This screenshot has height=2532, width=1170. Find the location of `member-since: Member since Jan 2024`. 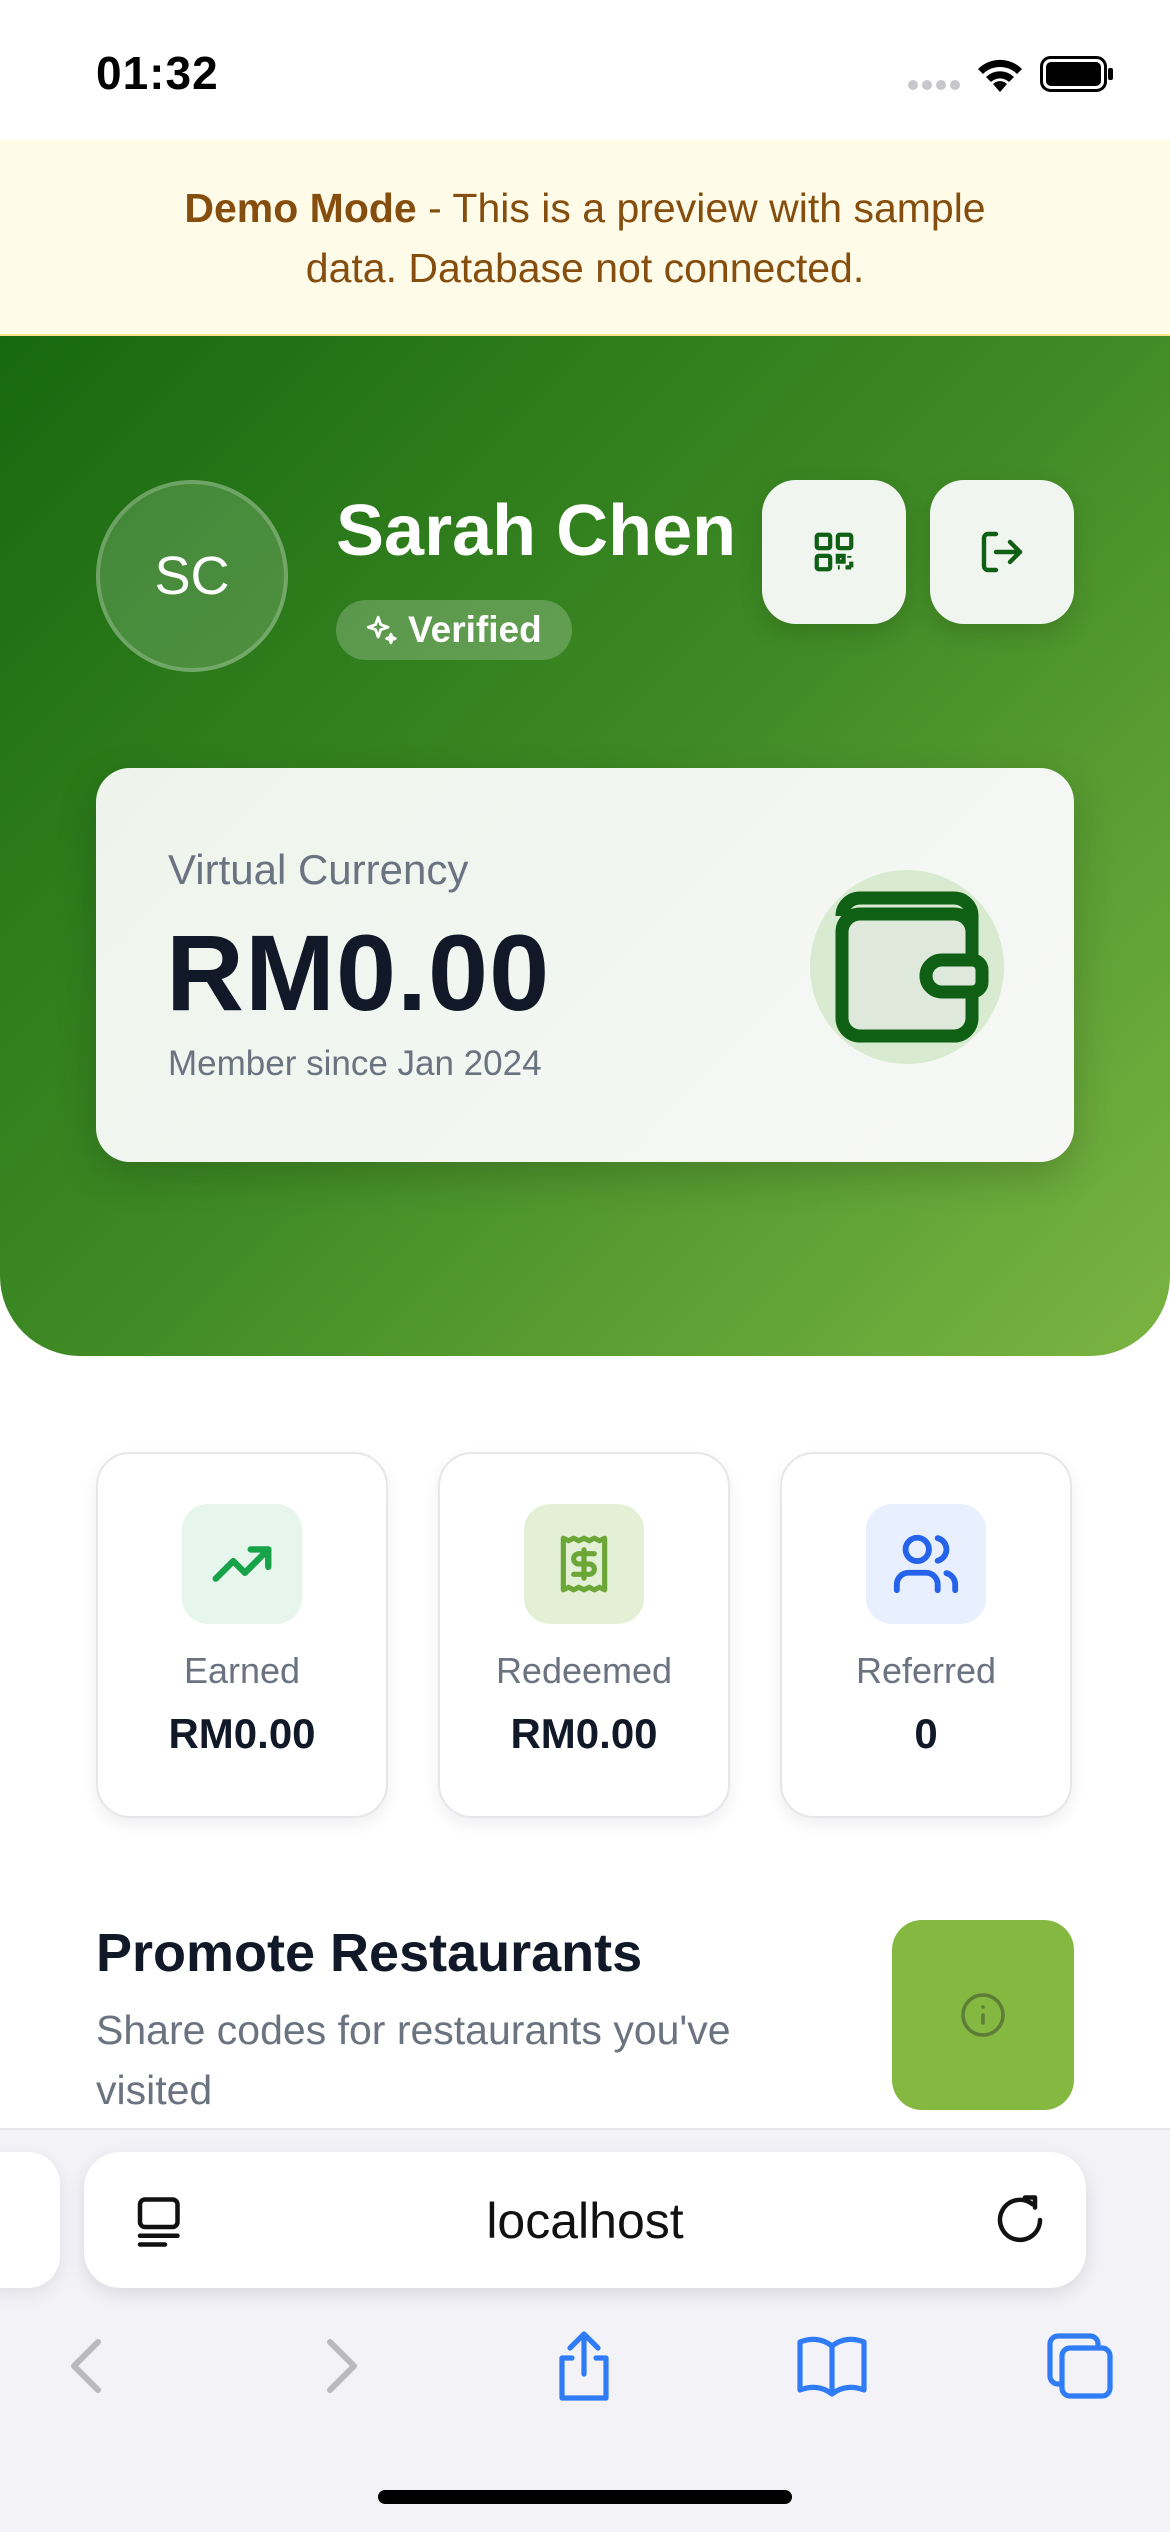

member-since: Member since Jan 2024 is located at coordinates (355, 1063).